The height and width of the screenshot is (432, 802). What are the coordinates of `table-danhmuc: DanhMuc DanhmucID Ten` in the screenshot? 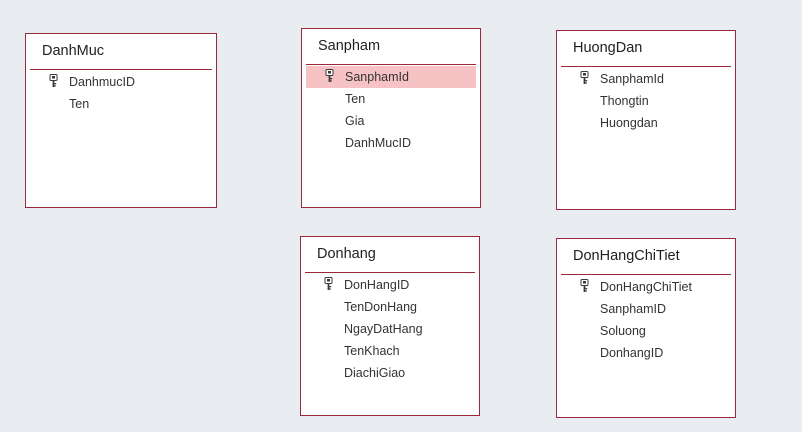 It's located at (121, 120).